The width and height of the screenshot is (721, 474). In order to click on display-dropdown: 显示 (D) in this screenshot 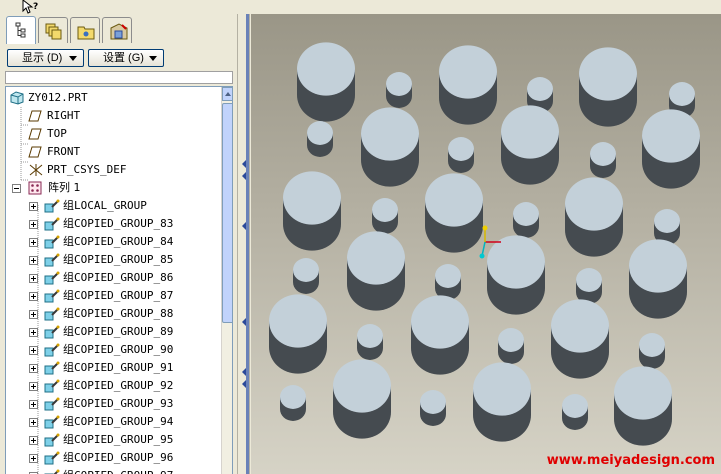, I will do `click(45, 58)`.